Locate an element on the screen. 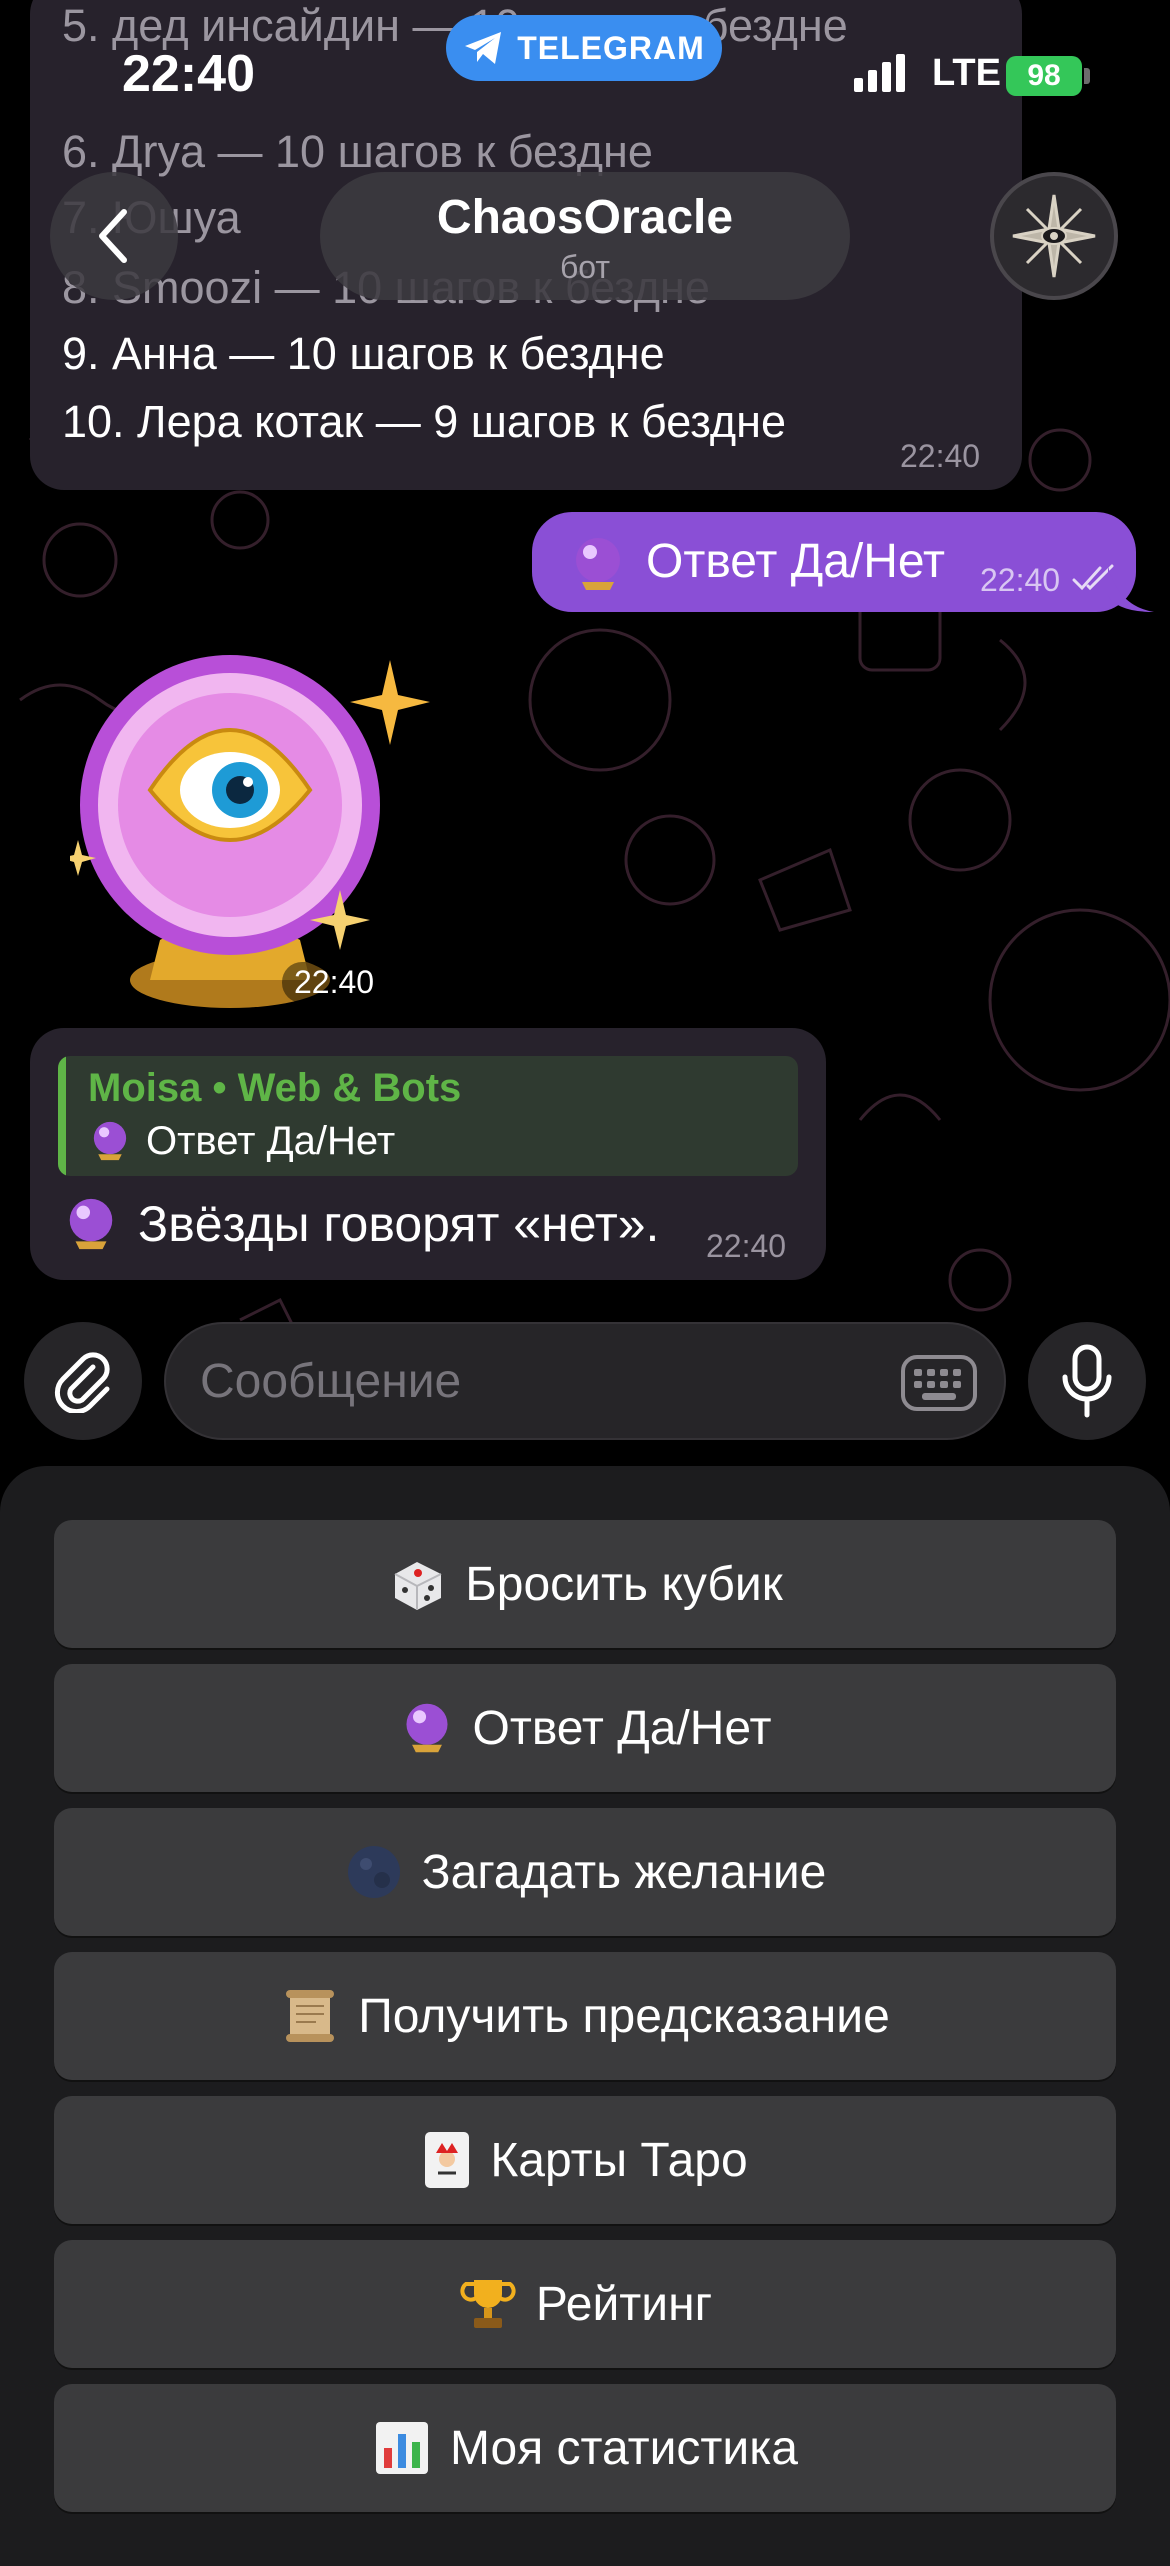 This screenshot has height=2566, width=1170. trophy-icon is located at coordinates (488, 2304).